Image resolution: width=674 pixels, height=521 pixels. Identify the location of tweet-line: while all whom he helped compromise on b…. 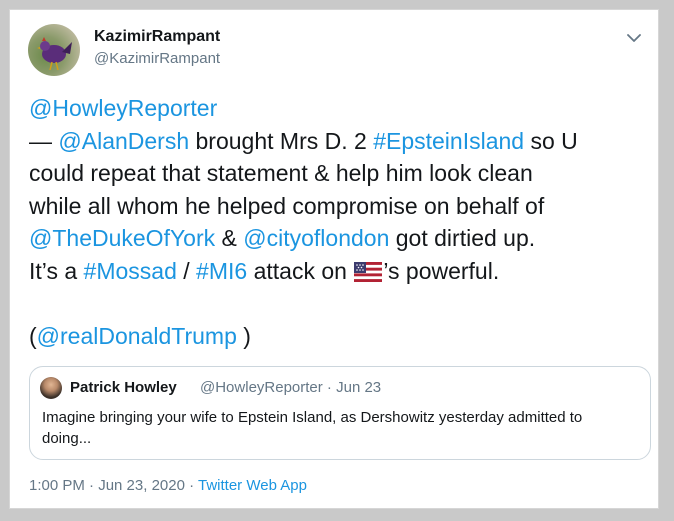
(287, 205).